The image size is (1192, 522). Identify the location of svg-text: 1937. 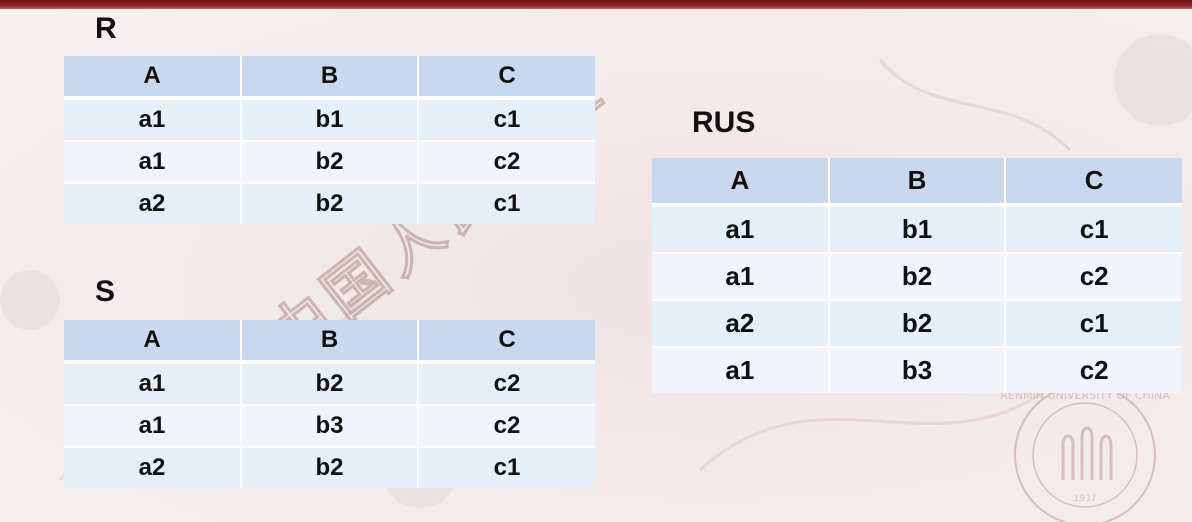
(1085, 499).